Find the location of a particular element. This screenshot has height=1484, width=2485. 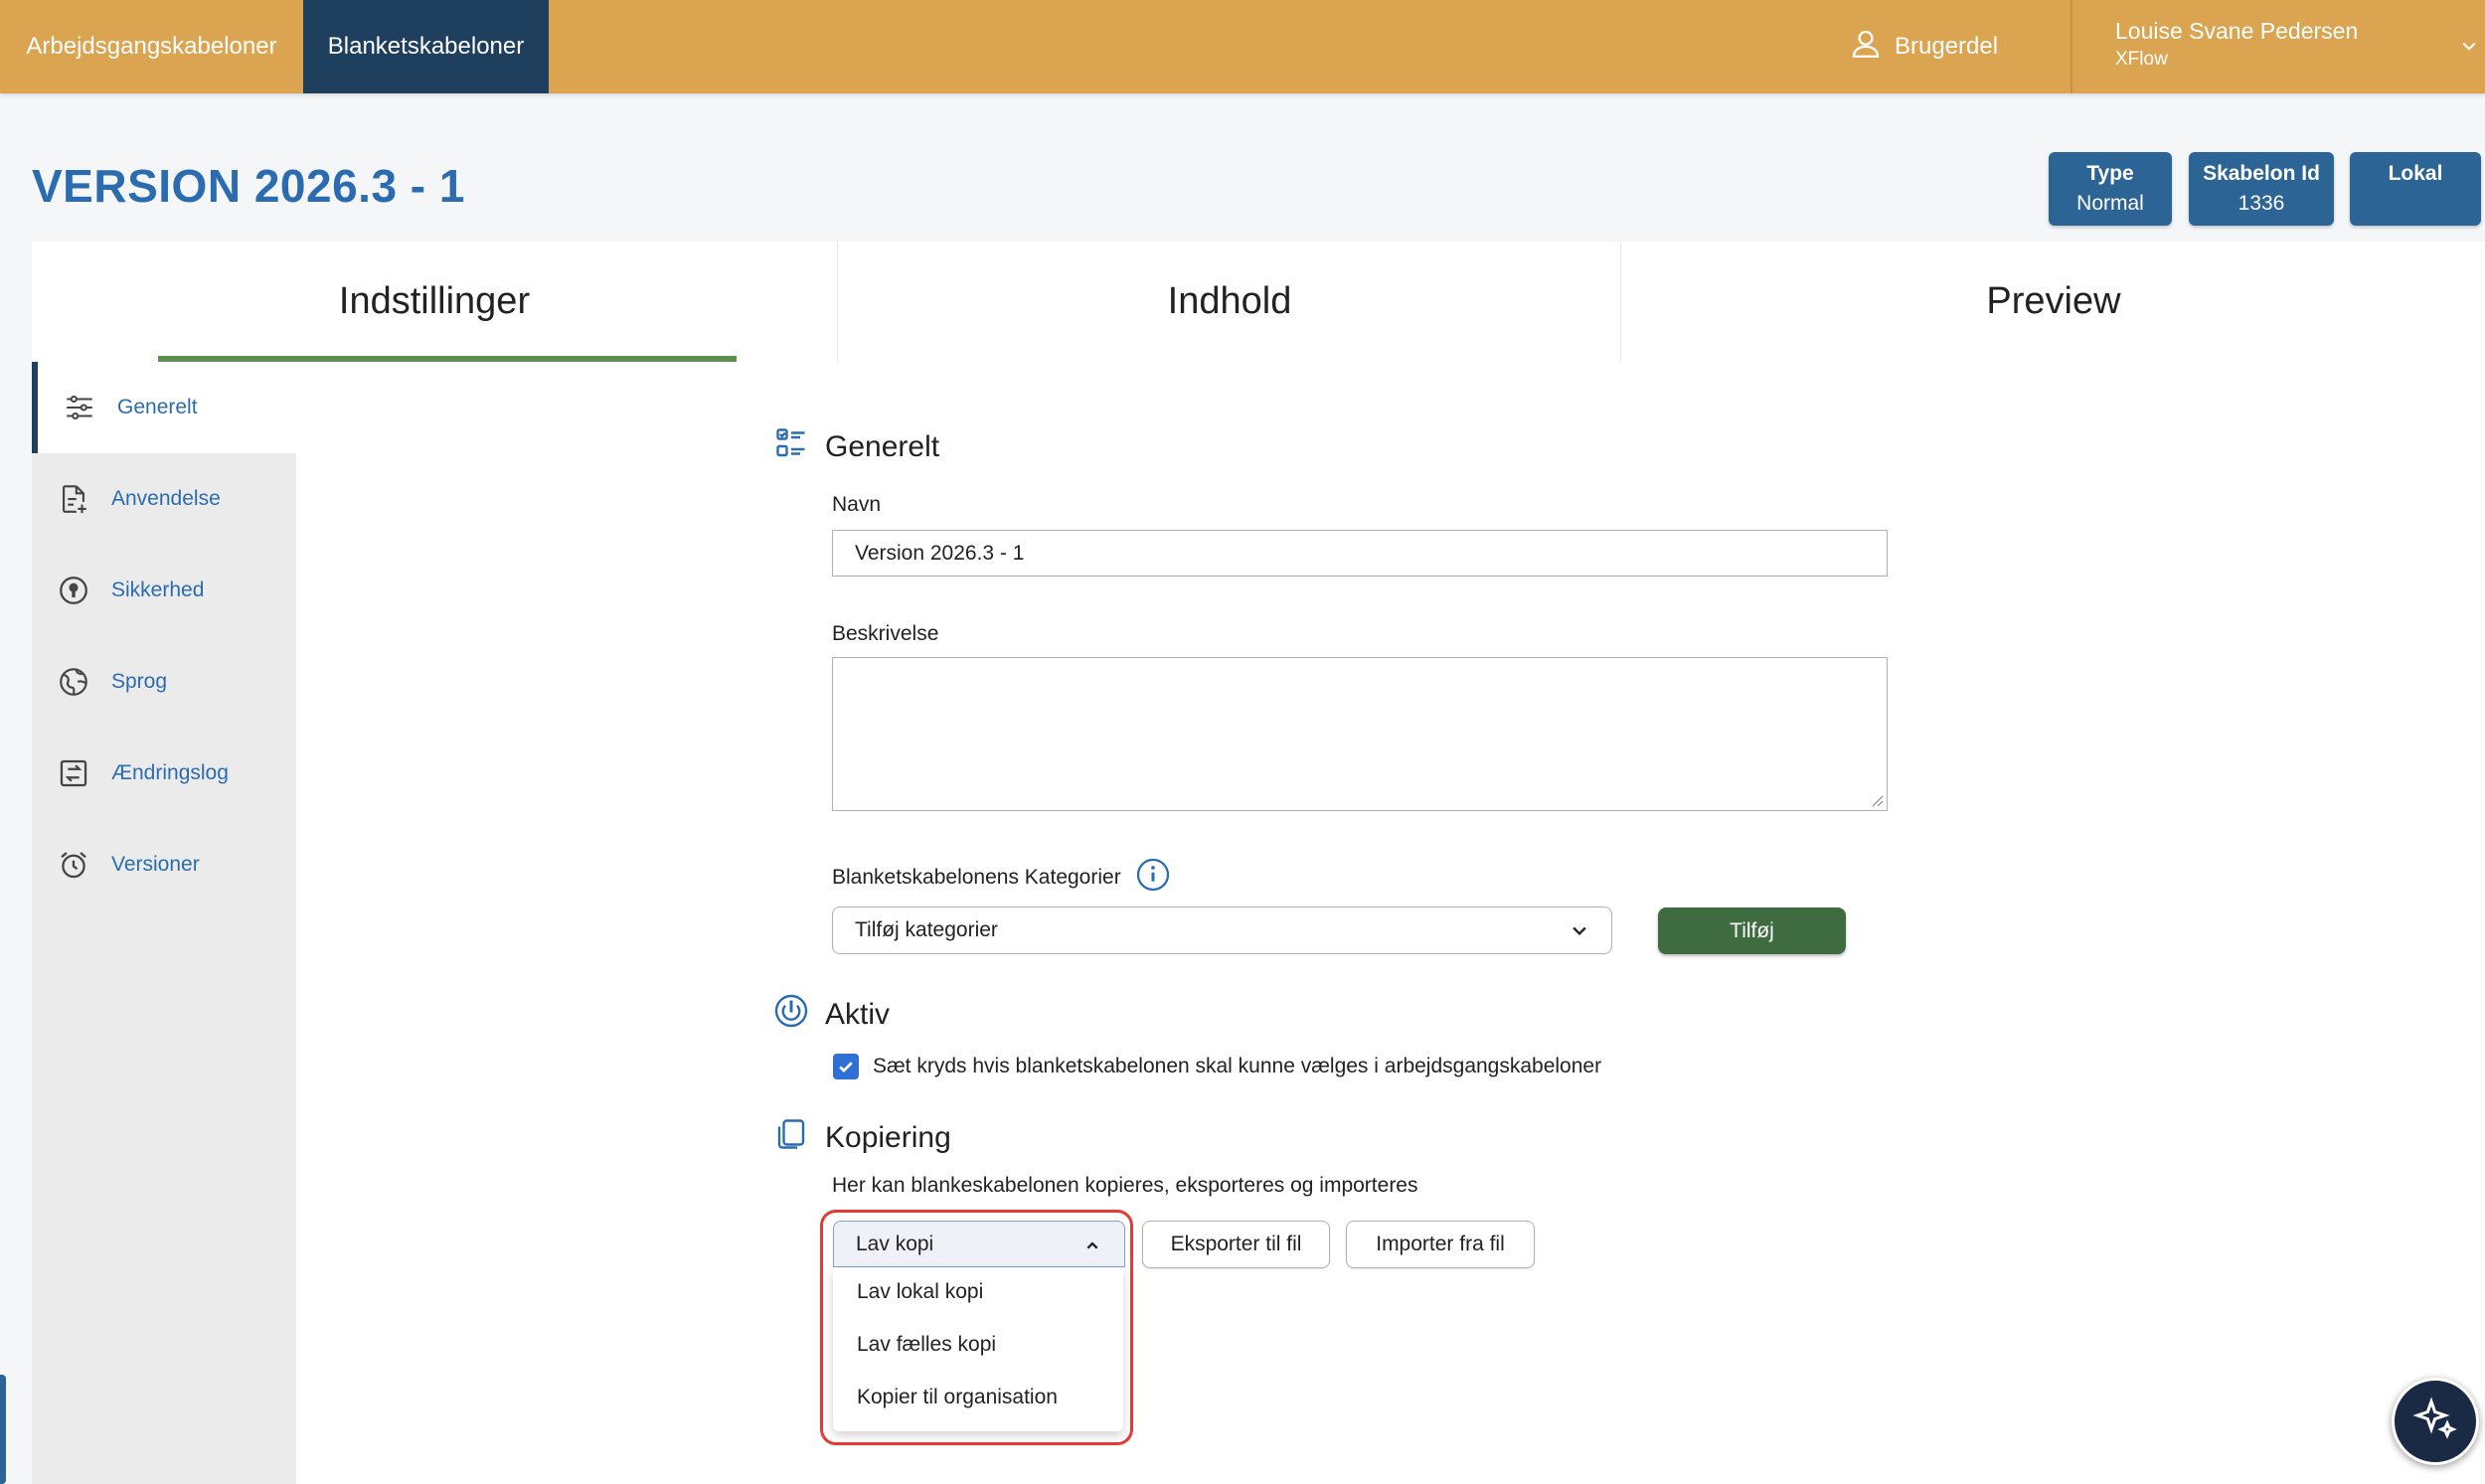

importer-button: Importer fra fil is located at coordinates (1440, 1244).